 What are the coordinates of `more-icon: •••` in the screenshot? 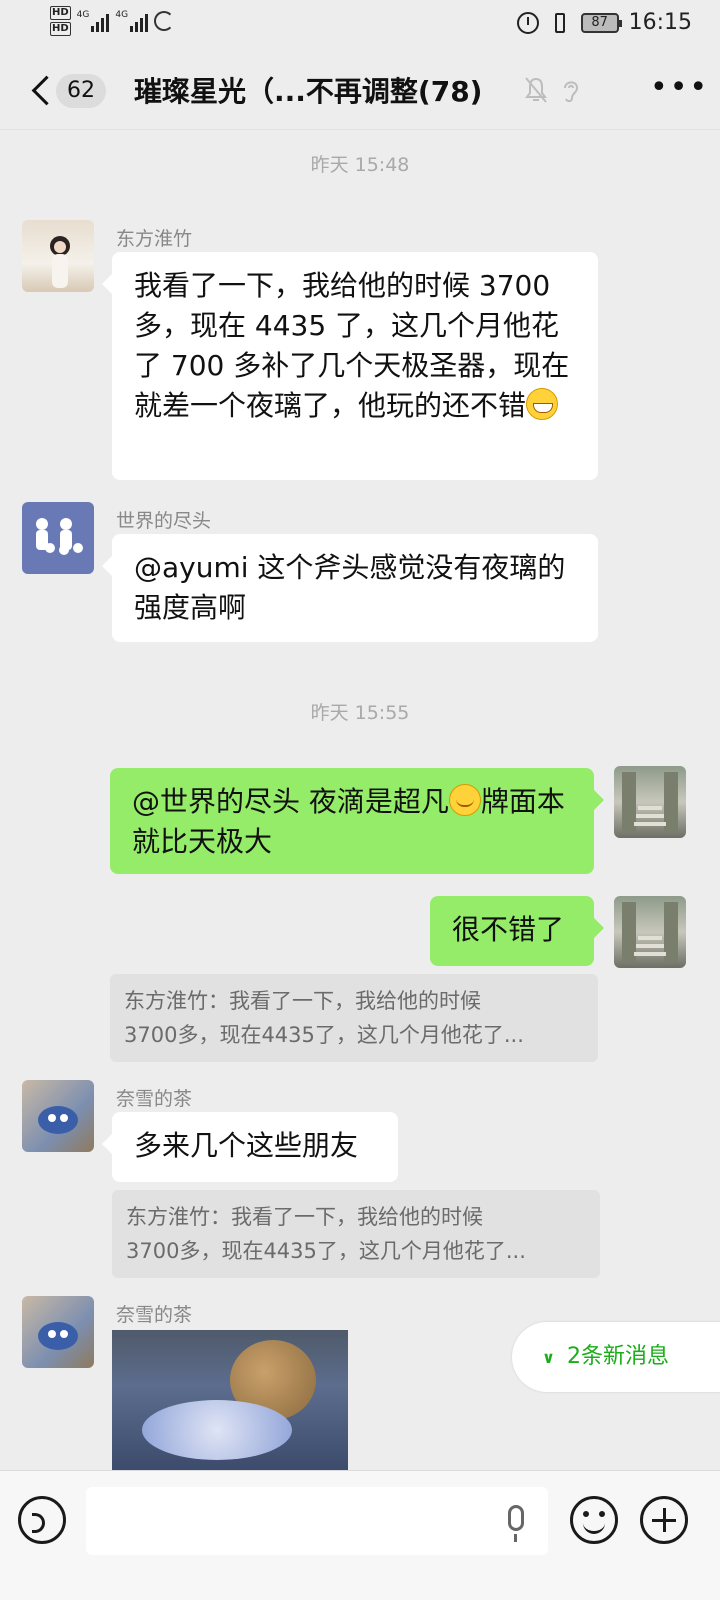 It's located at (679, 88).